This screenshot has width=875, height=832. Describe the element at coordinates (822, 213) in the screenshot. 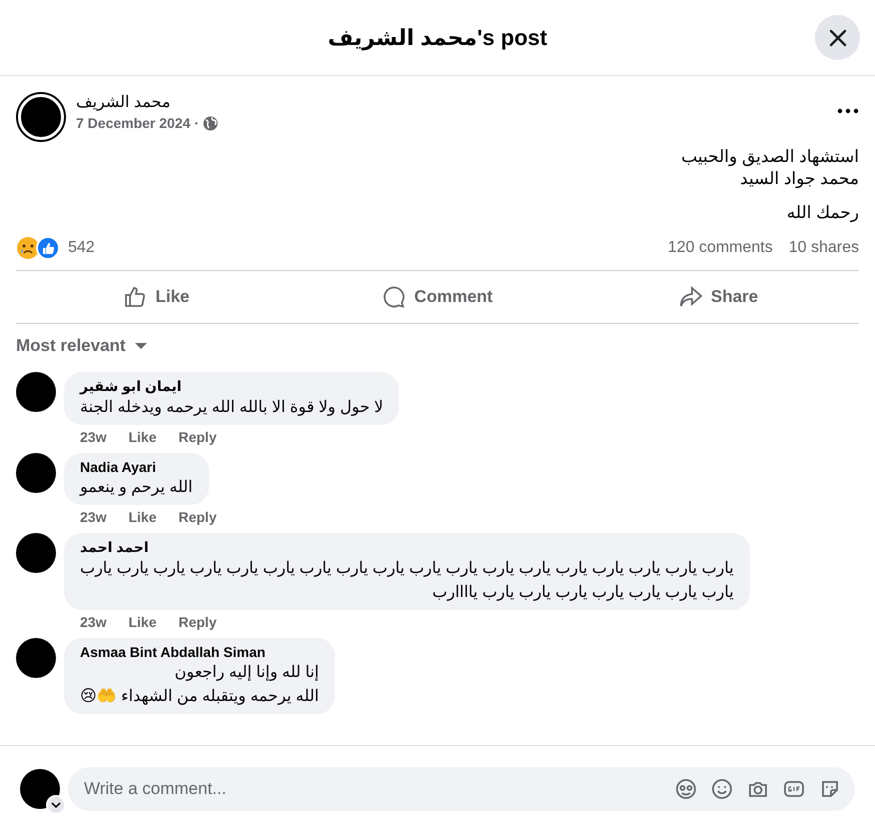

I see `post-text-line: رحمك الله` at that location.